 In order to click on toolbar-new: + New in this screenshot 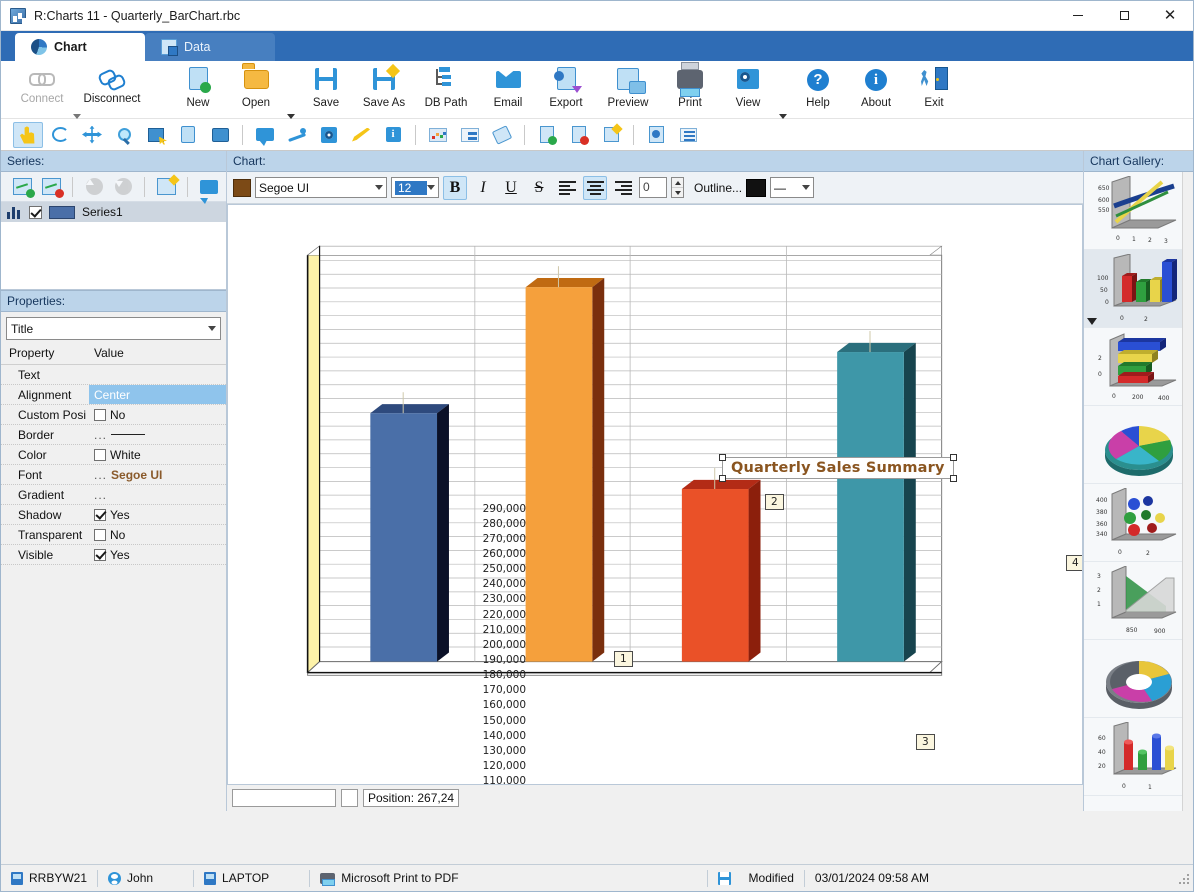, I will do `click(198, 91)`.